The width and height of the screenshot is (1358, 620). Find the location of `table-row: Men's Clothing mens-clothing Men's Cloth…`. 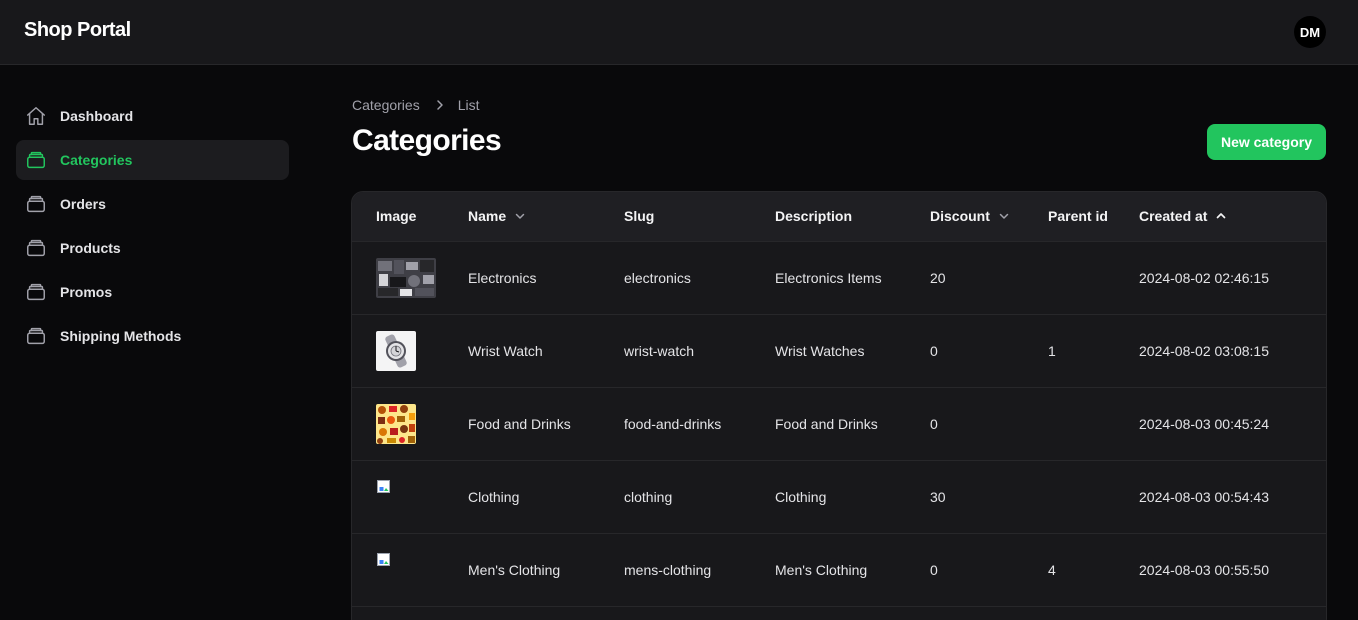

table-row: Men's Clothing mens-clothing Men's Cloth… is located at coordinates (839, 570).